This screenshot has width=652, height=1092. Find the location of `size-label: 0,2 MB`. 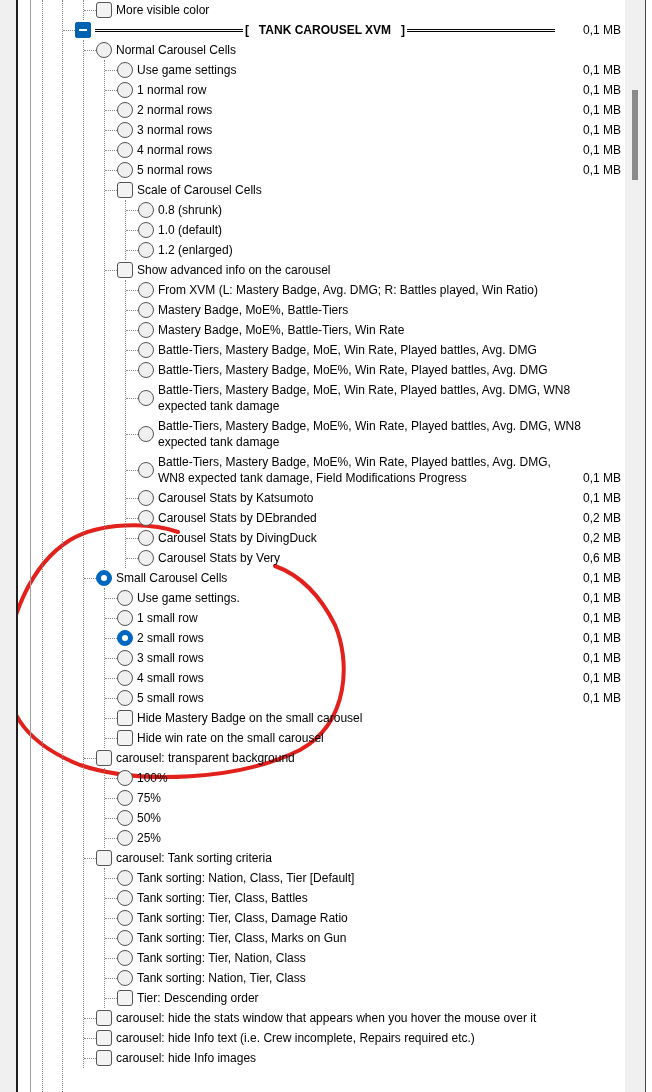

size-label: 0,2 MB is located at coordinates (602, 538).